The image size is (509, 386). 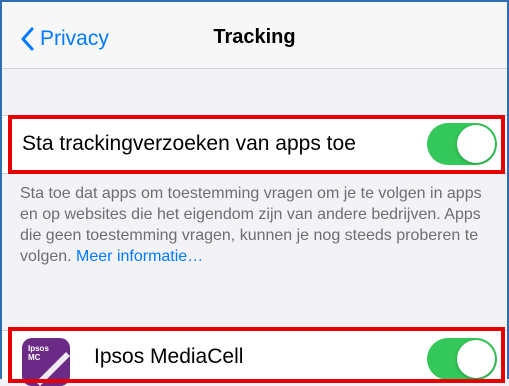 What do you see at coordinates (169, 356) in the screenshot?
I see `app-name: Ipsos MediaCell` at bounding box center [169, 356].